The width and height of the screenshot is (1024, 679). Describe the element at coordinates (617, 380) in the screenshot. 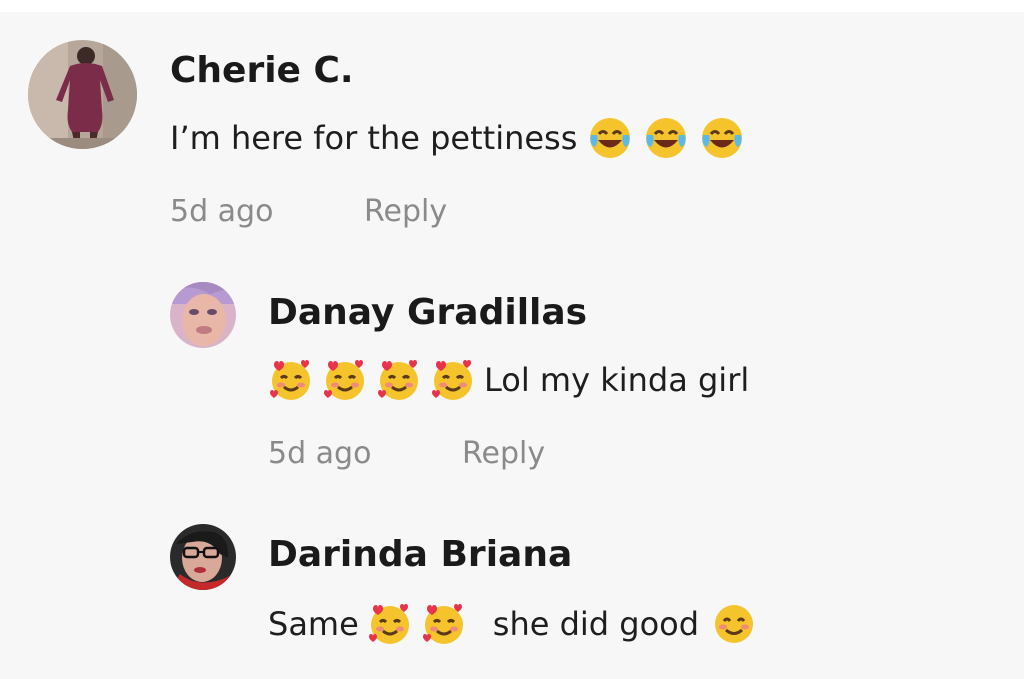

I see `comment-text-main: Lol my kinda girl` at that location.